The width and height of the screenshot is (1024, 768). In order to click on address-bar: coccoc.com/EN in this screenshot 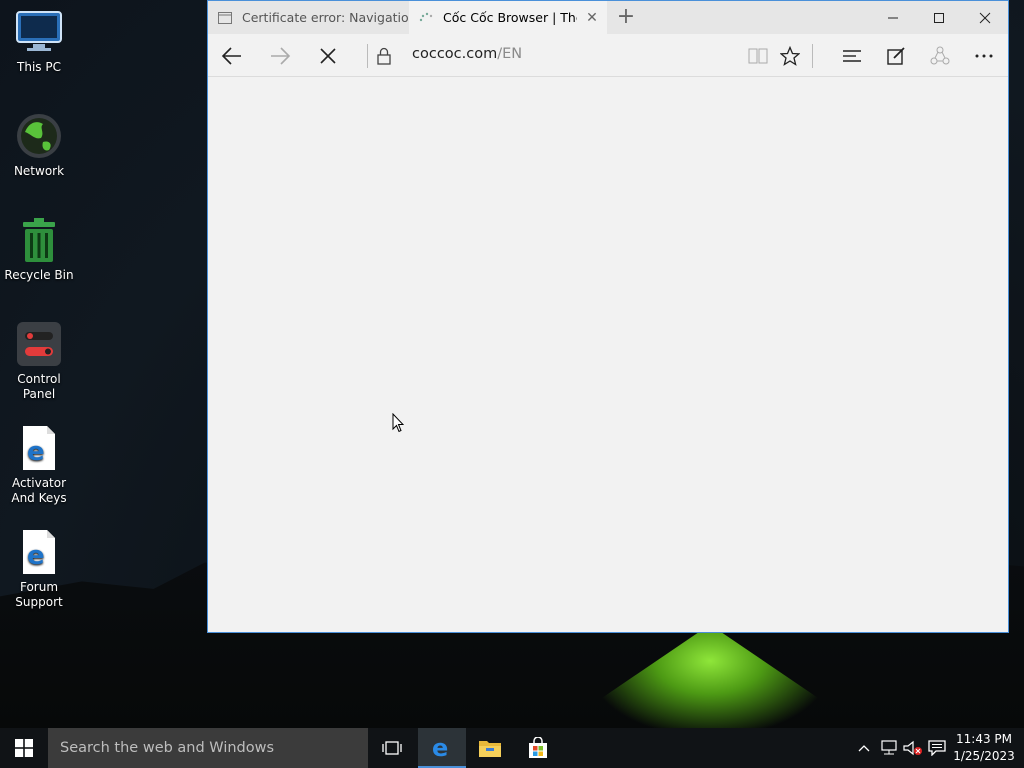, I will do `click(467, 54)`.